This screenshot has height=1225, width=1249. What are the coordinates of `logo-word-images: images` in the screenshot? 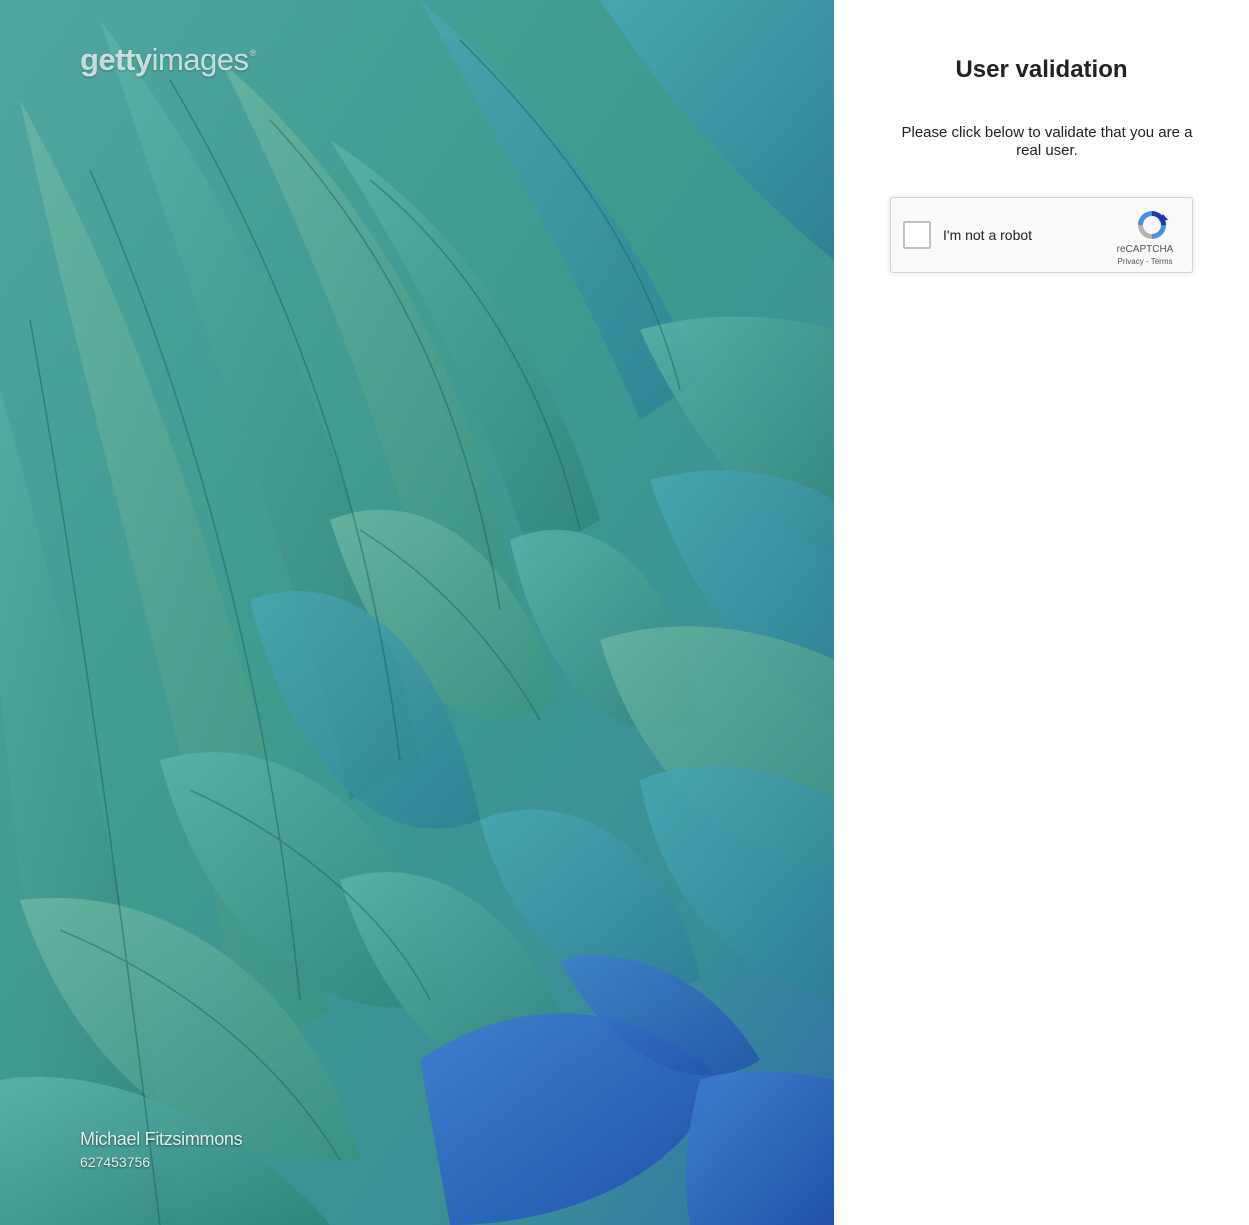 It's located at (200, 59).